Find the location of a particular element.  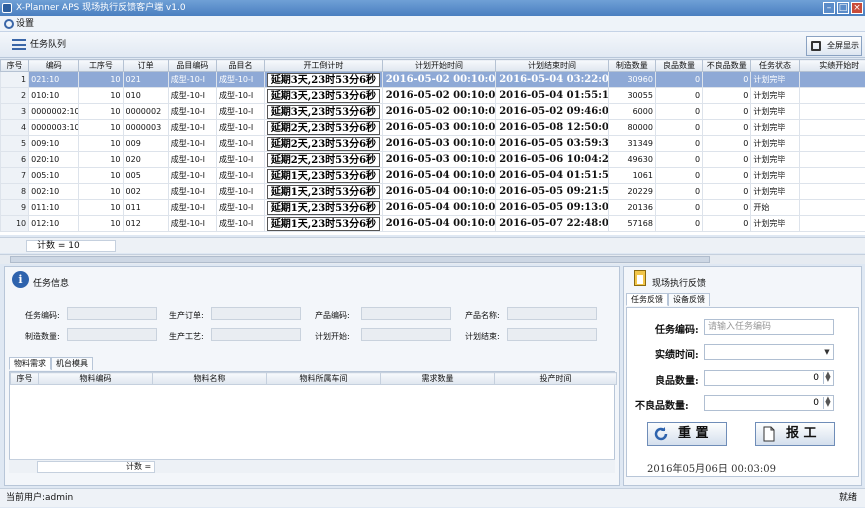

feedback-title: 现场执行反馈 is located at coordinates (679, 282).